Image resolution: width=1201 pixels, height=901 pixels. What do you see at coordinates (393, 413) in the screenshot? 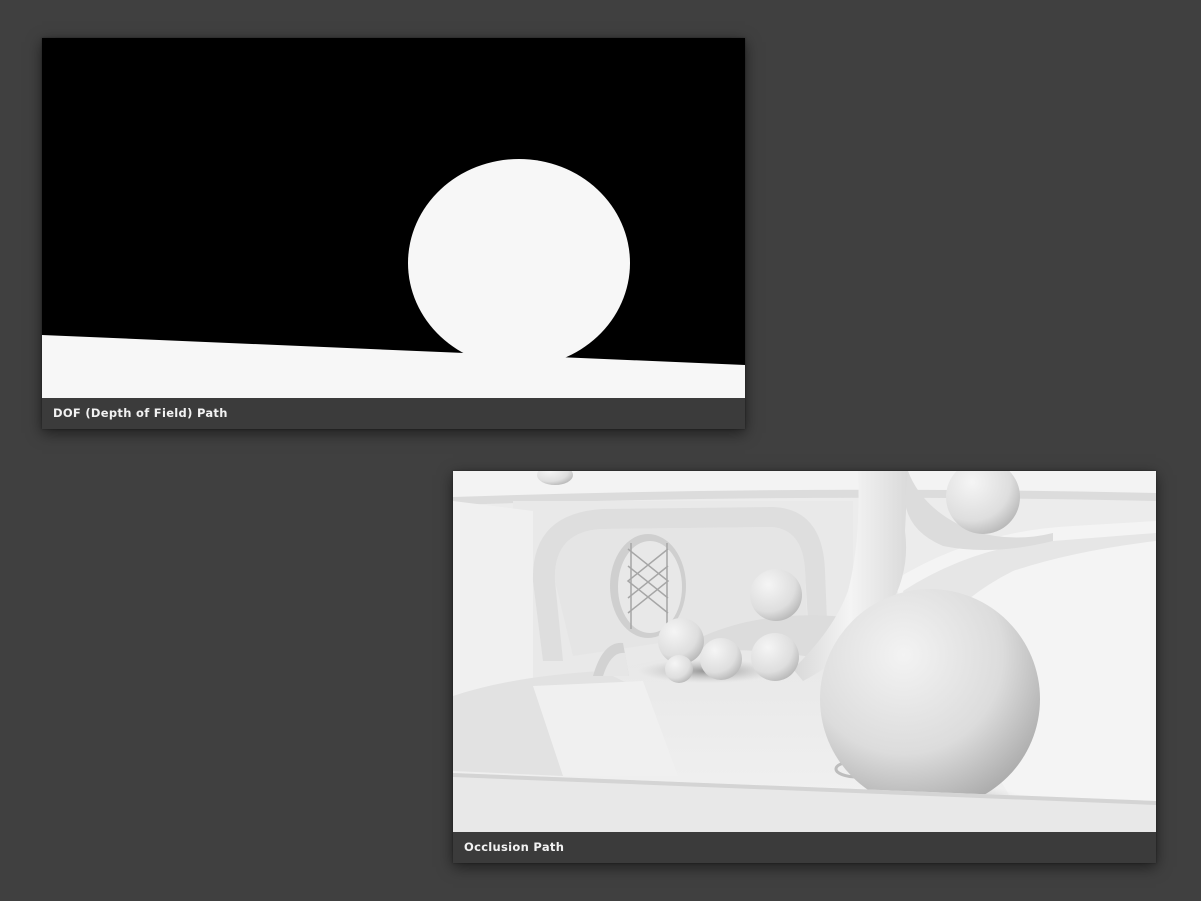
I see `dof-caption: DOF (Depth of Field) Path` at bounding box center [393, 413].